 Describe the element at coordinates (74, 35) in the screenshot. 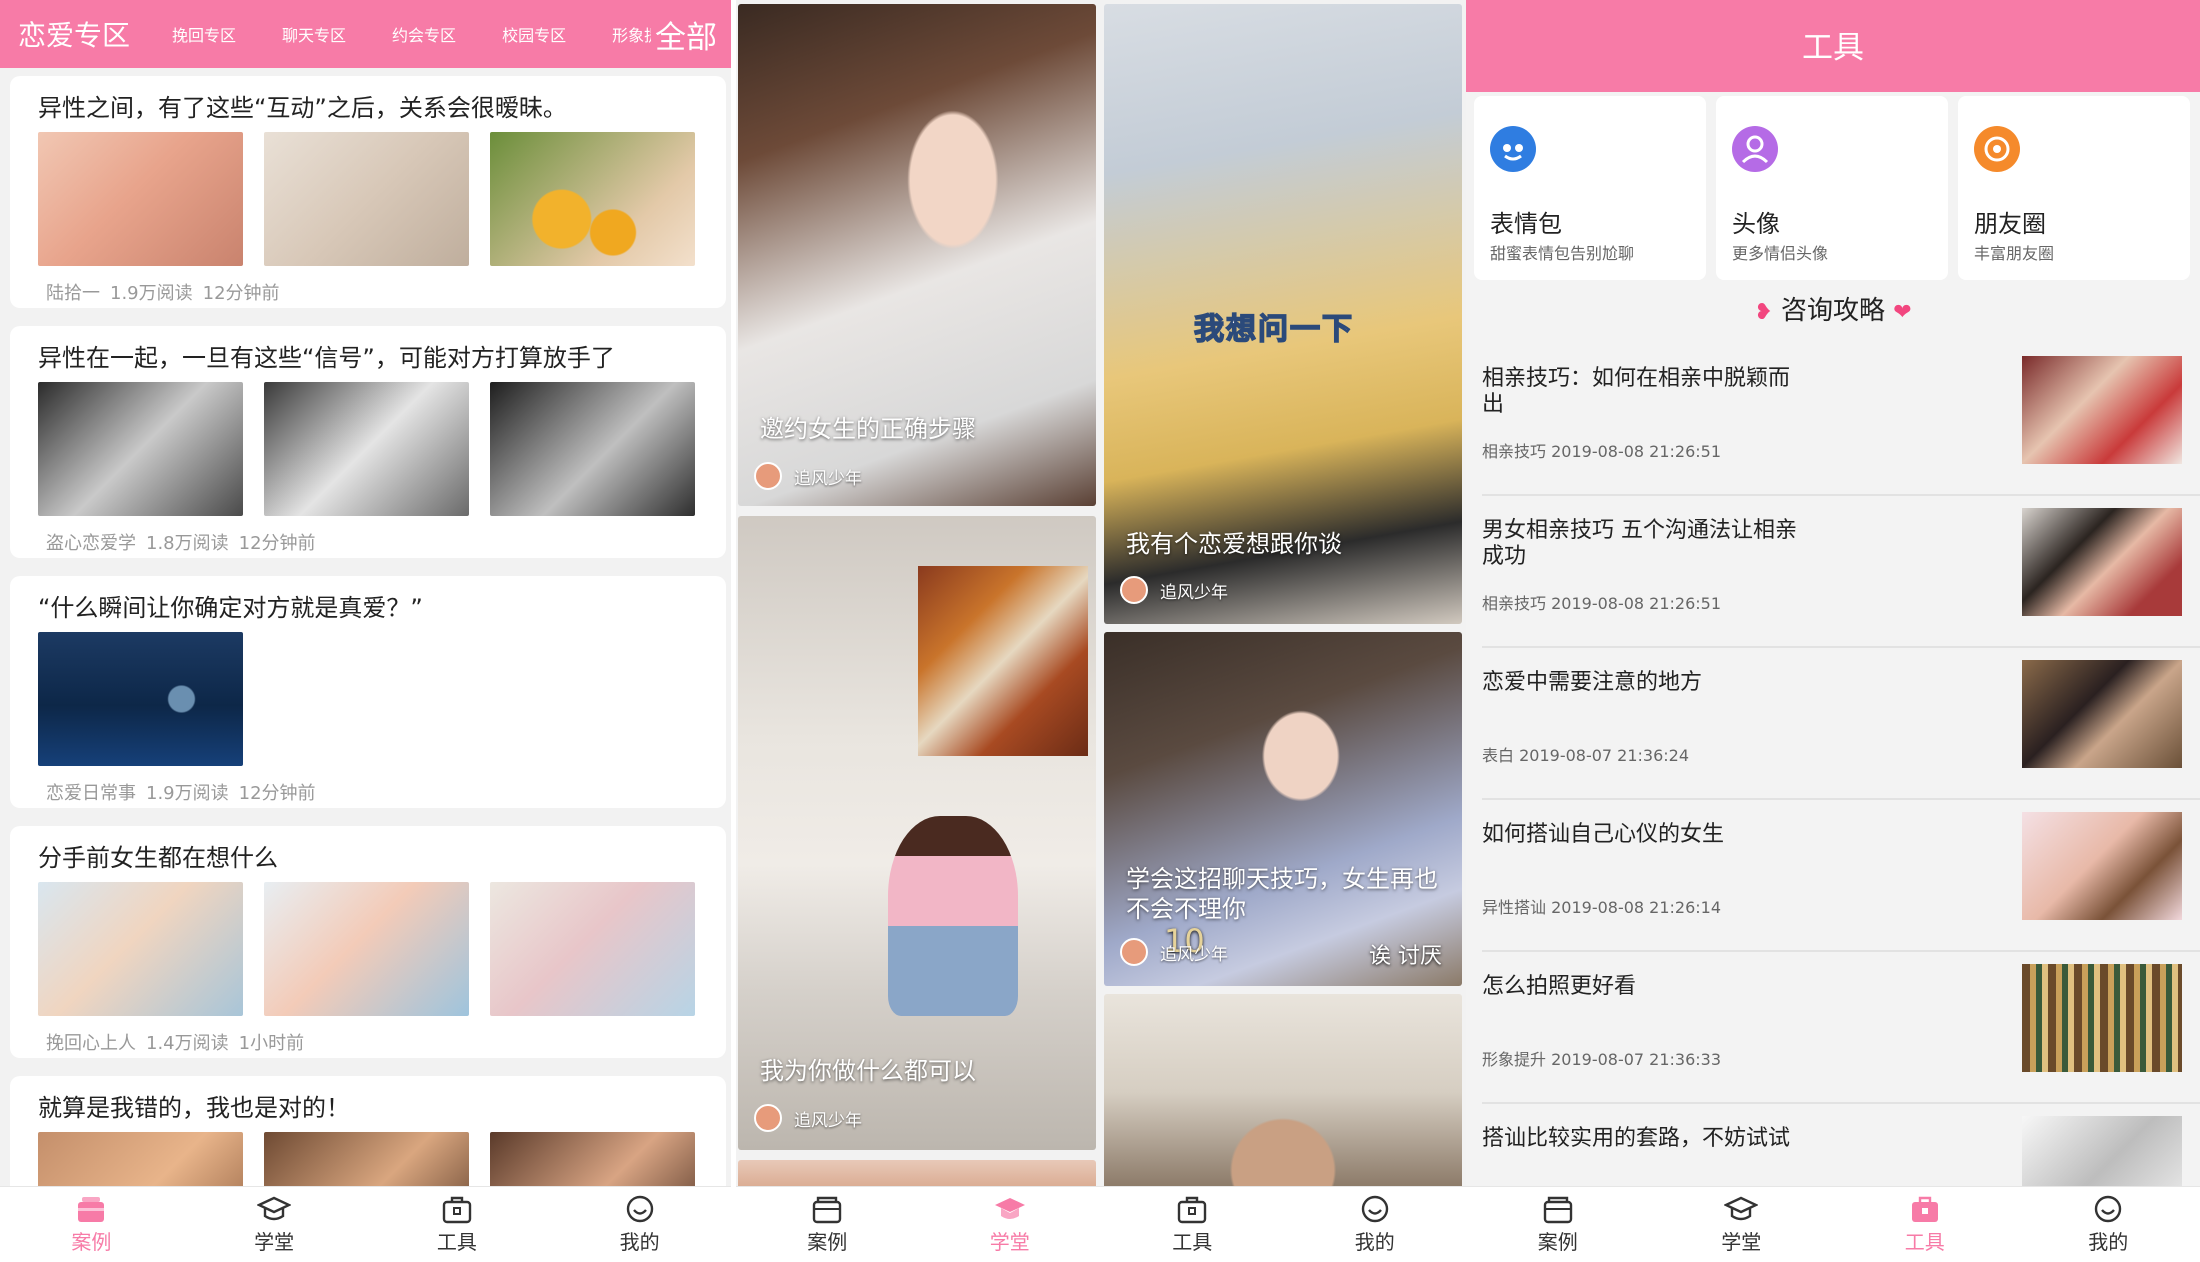

I see `page-title: 恋爱专区` at that location.